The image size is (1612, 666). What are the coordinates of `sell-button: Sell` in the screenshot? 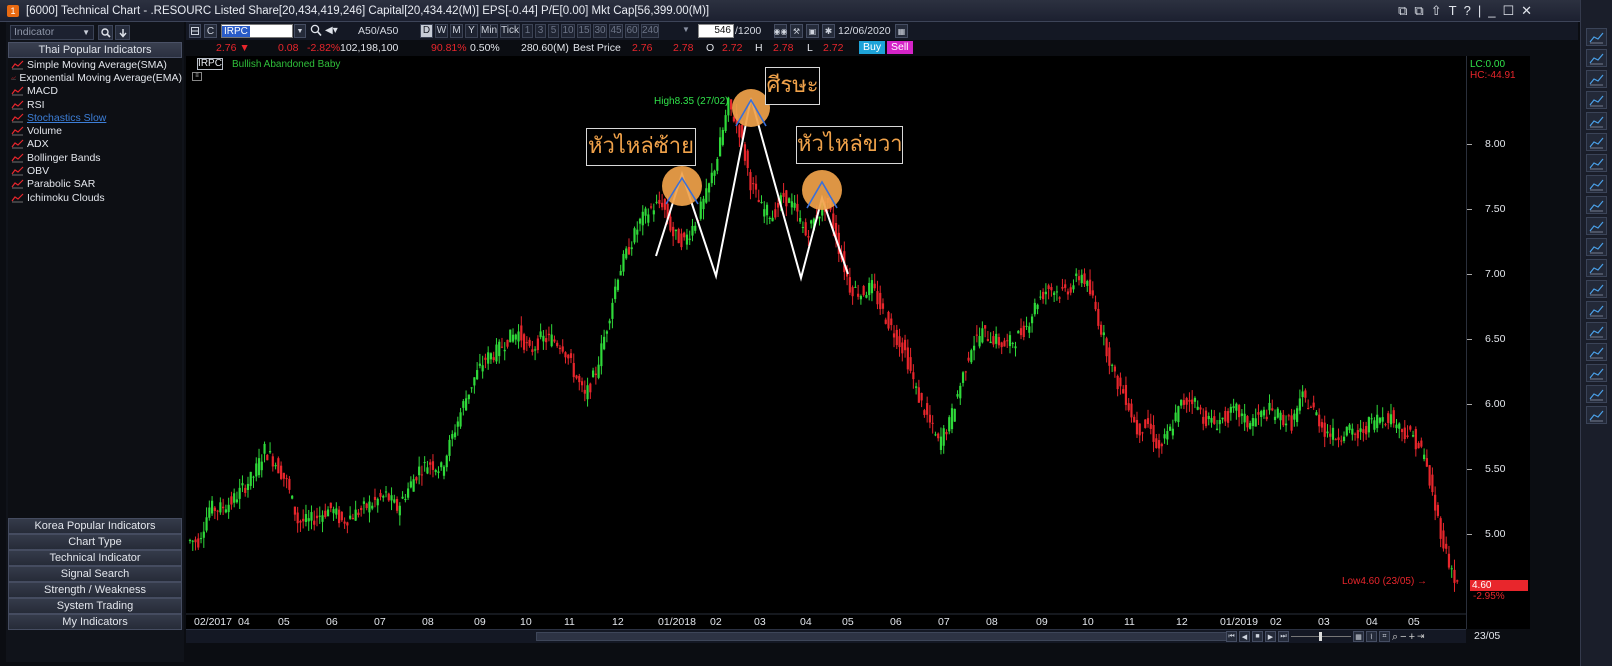 It's located at (900, 47).